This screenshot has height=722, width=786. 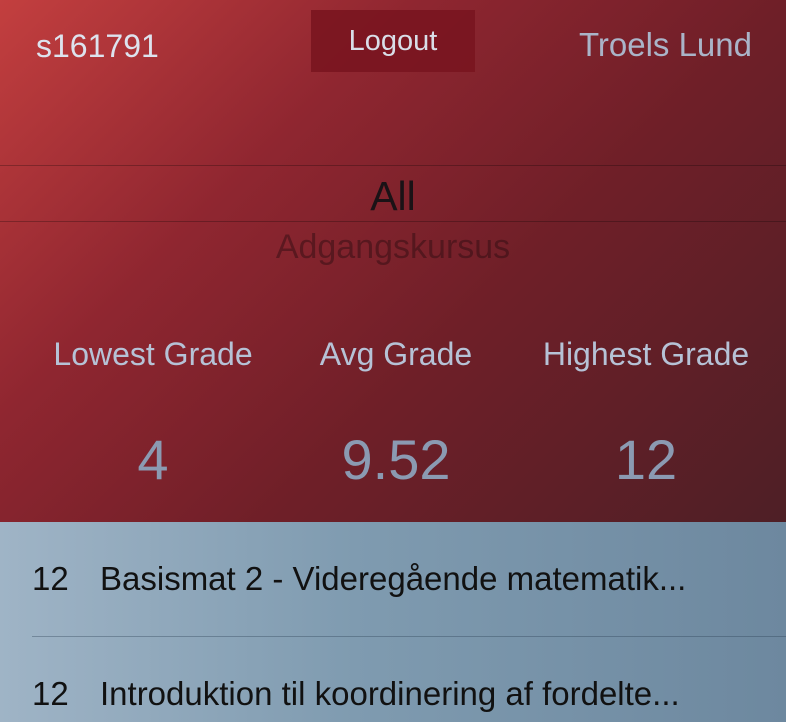 What do you see at coordinates (396, 414) in the screenshot?
I see `avg-grade-stat: Avg Grade 9.52` at bounding box center [396, 414].